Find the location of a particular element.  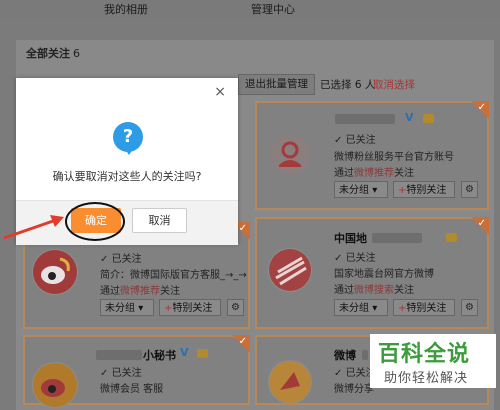

top-nav: 我的相册 管理中心 is located at coordinates (250, 10).